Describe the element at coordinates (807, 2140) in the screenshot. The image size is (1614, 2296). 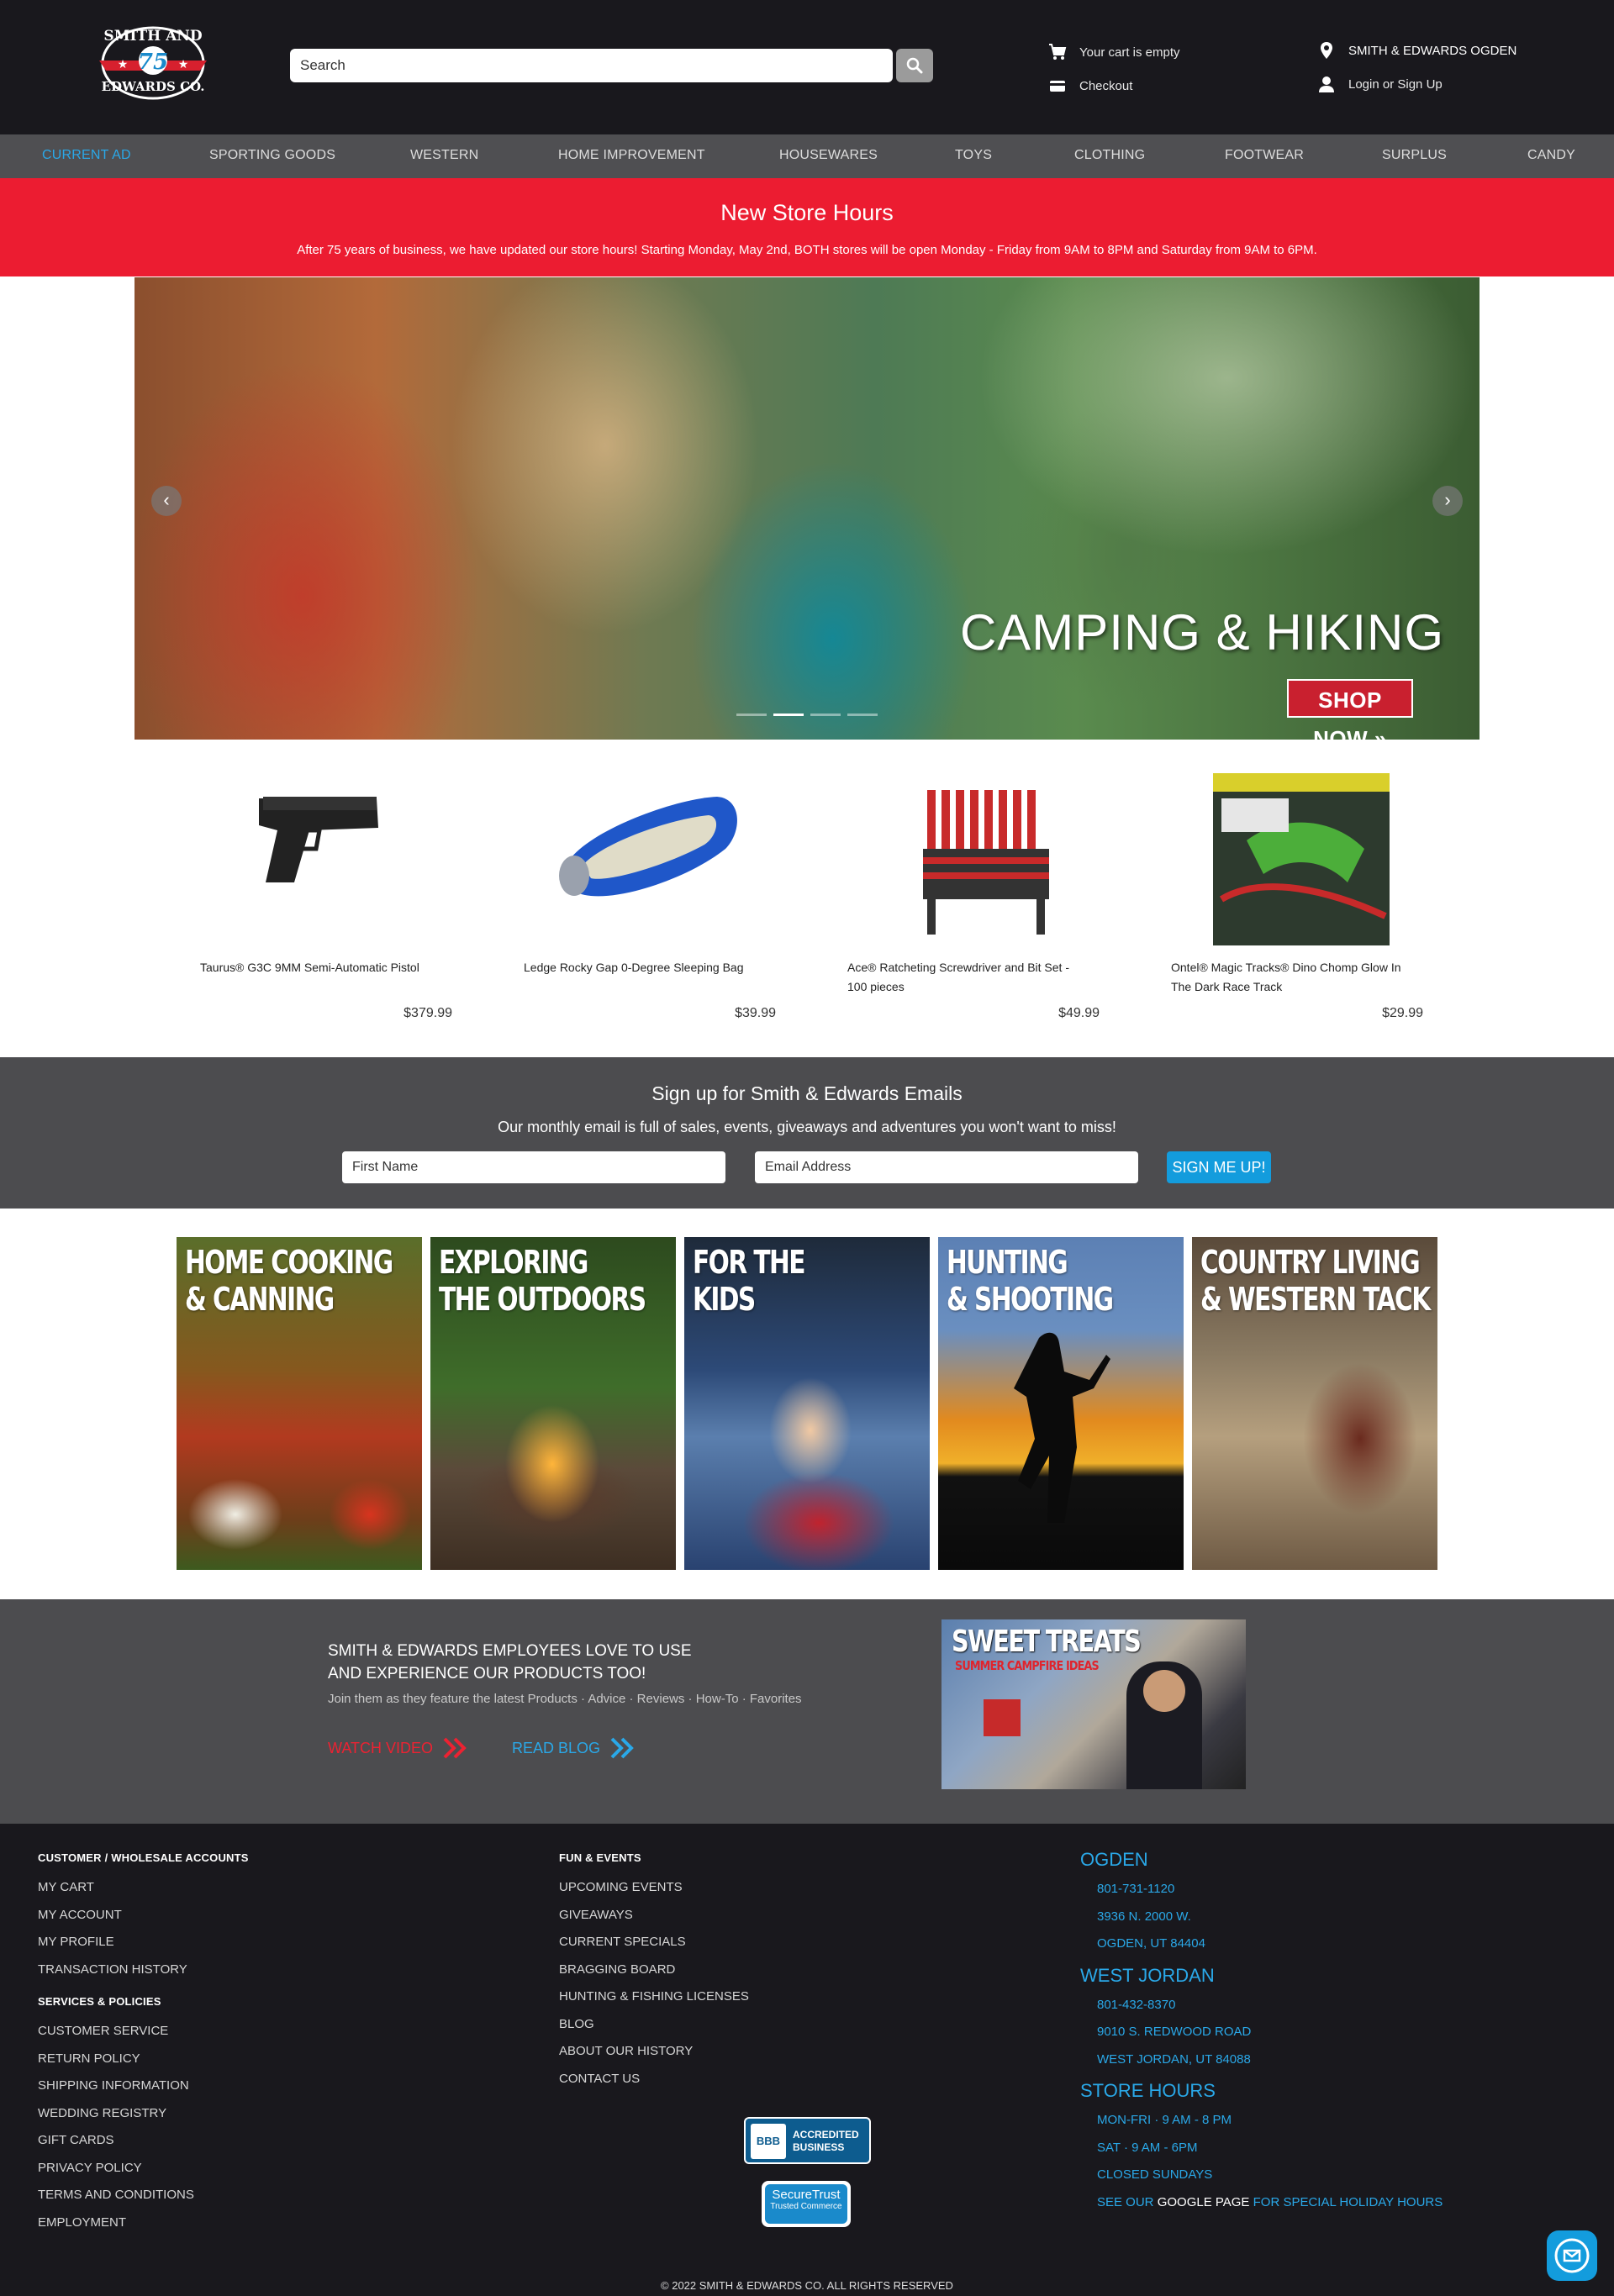
I see `bbb-accredited-badge: BBB ACCREDITED BUSINESS` at that location.